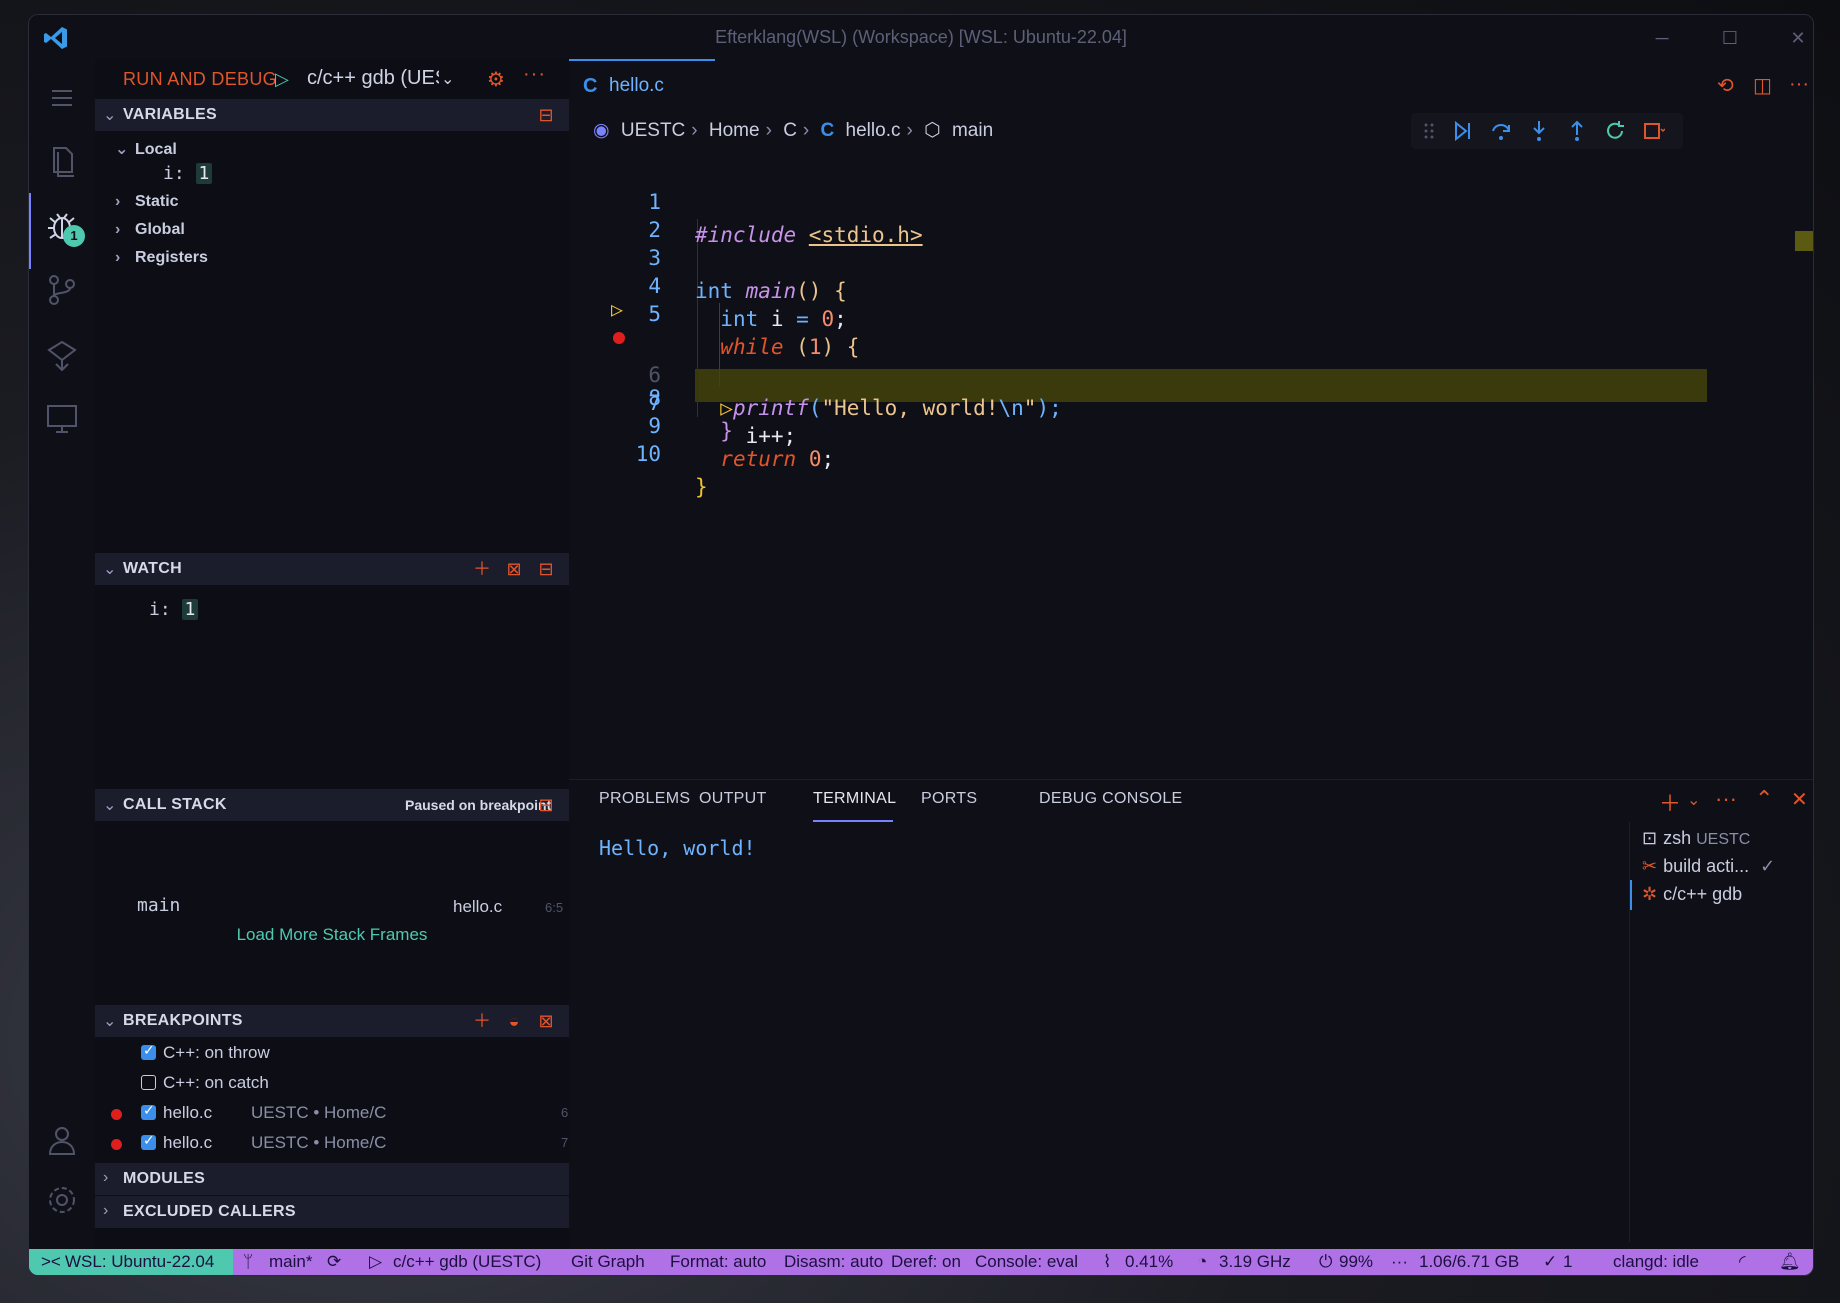  Describe the element at coordinates (332, 1179) in the screenshot. I see `modules-header: › MODULES` at that location.